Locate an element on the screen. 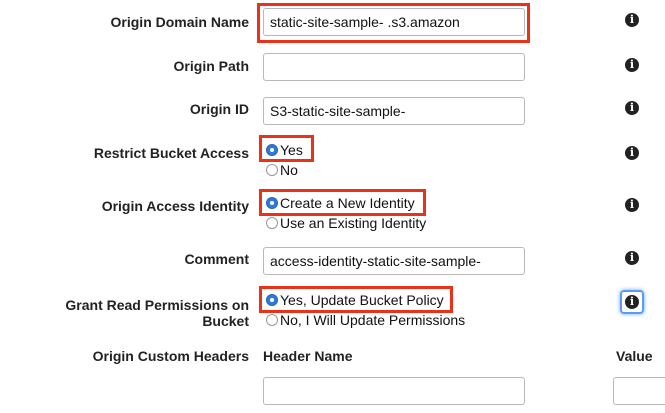 This screenshot has width=665, height=413. origin-custom-headers-label: Origin Custom Headers is located at coordinates (170, 356).